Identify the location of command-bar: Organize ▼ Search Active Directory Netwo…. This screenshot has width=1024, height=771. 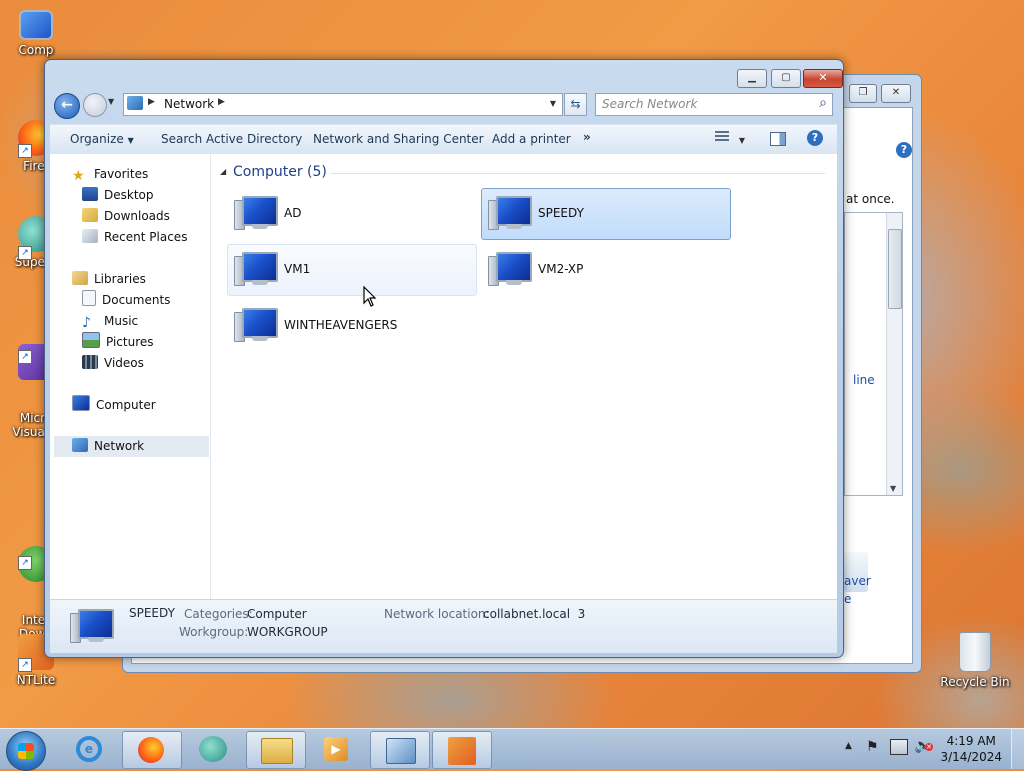
(443, 139).